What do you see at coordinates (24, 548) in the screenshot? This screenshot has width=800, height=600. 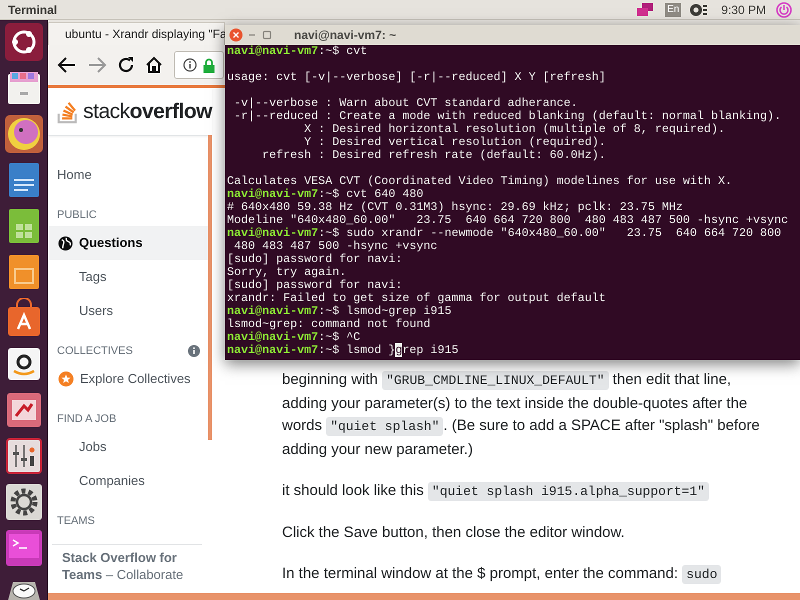 I see `terminal-icon` at bounding box center [24, 548].